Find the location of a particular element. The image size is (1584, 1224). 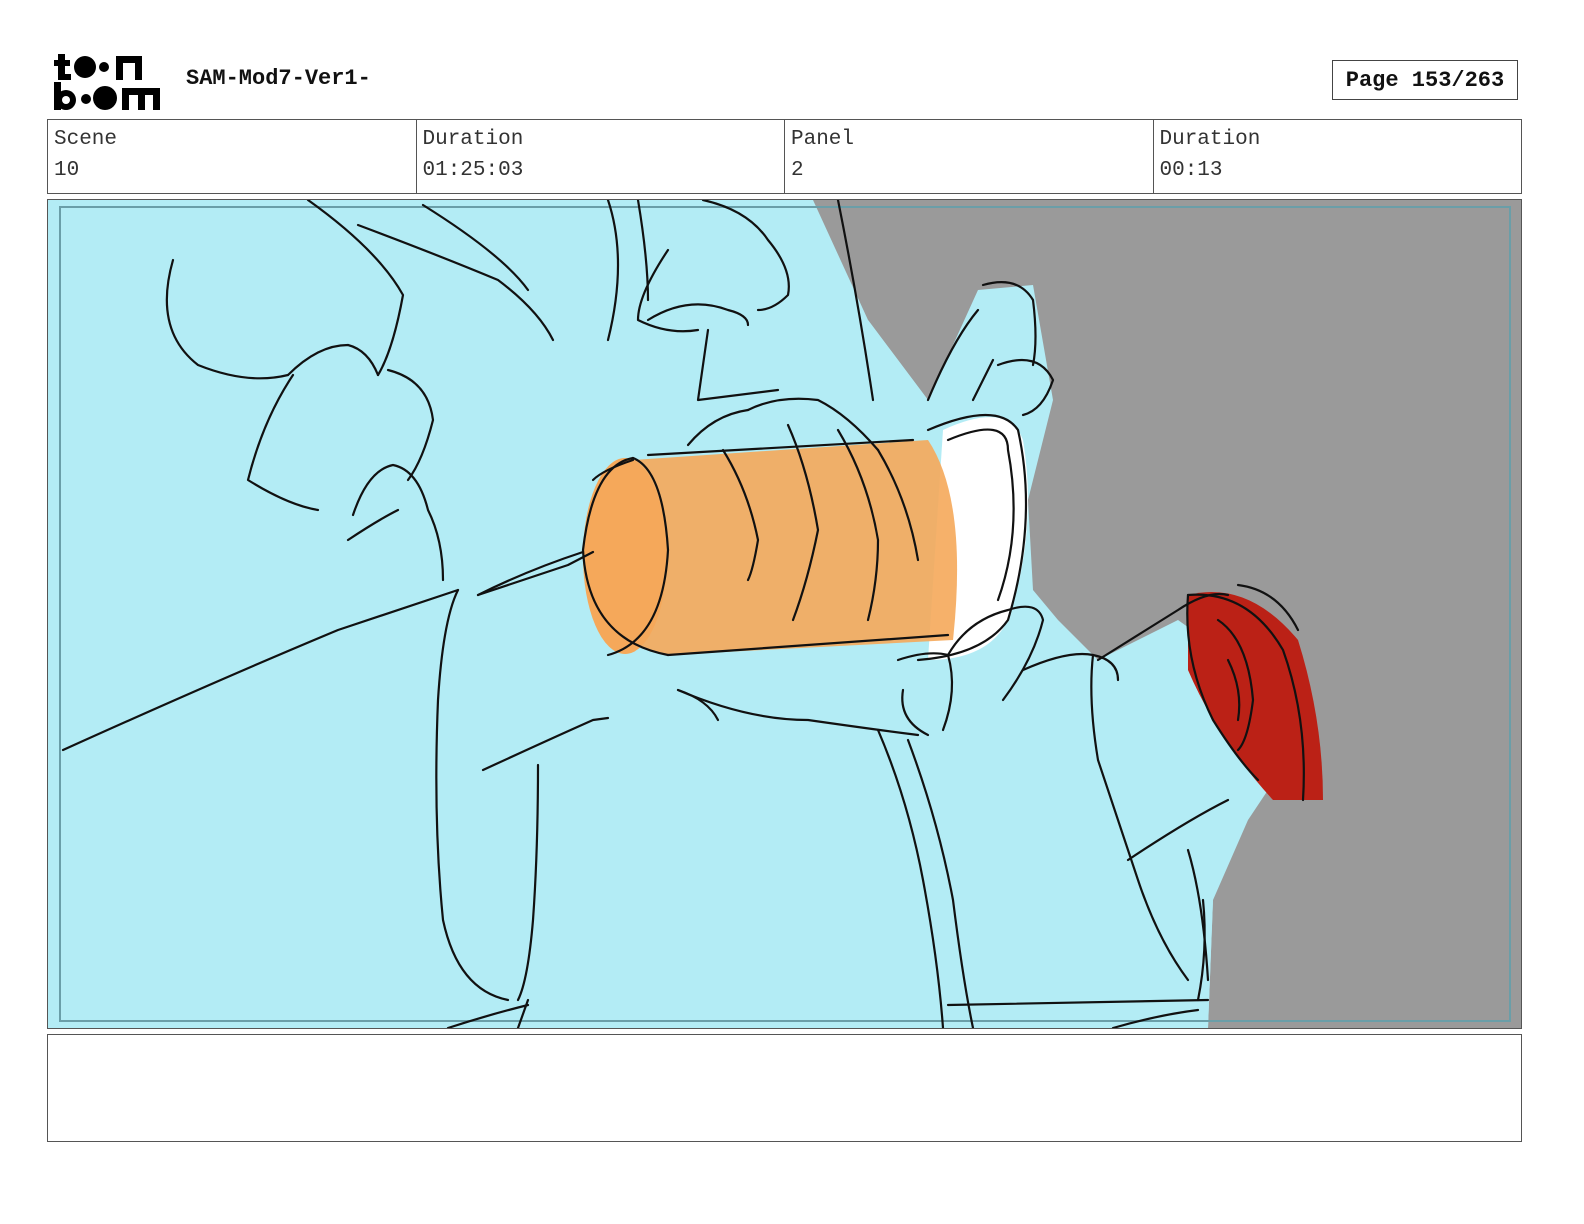

page-indicator: Page 153/263 is located at coordinates (1425, 80).